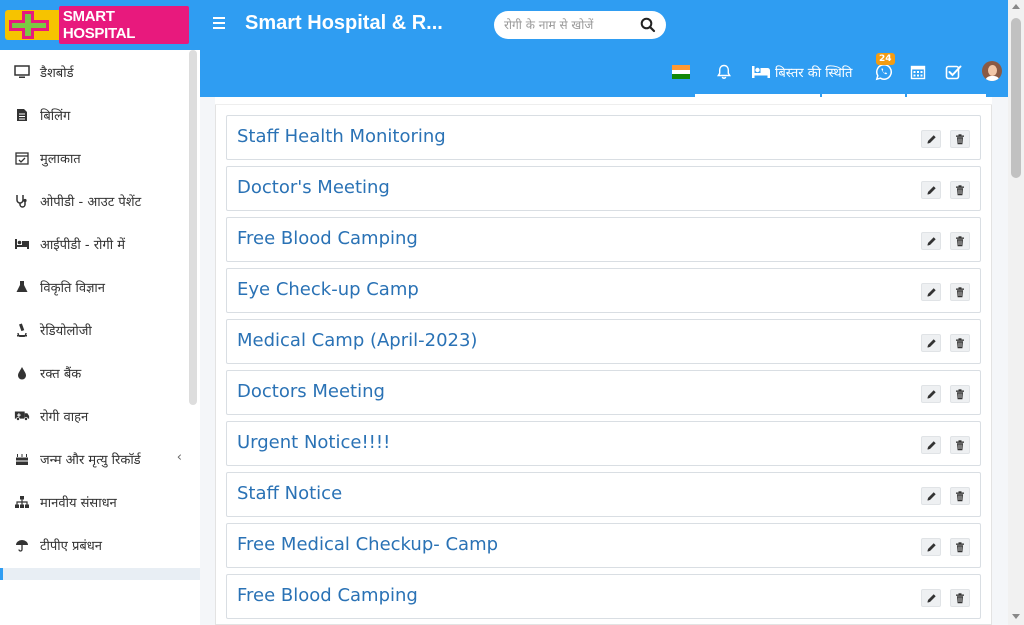  Describe the element at coordinates (94, 114) in the screenshot. I see `sidebar-item-billing: बिलिंग` at that location.